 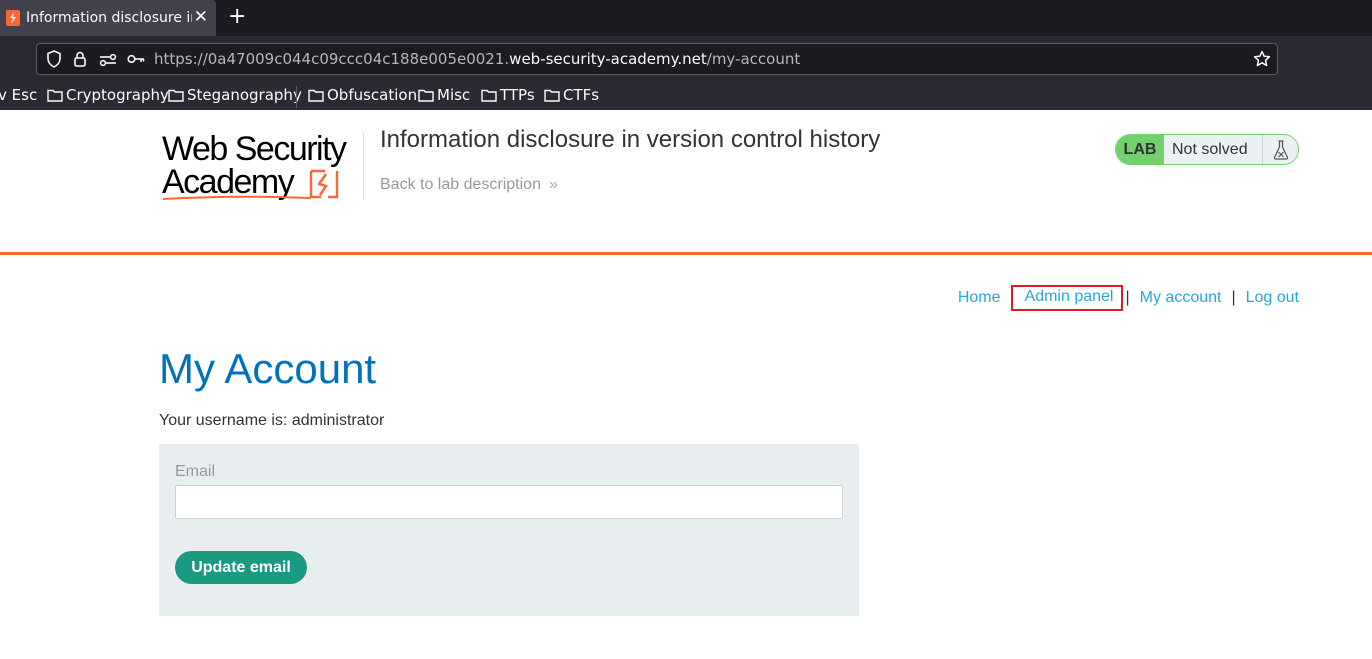 I want to click on url-host: web-security-academy.net, so click(x=608, y=59).